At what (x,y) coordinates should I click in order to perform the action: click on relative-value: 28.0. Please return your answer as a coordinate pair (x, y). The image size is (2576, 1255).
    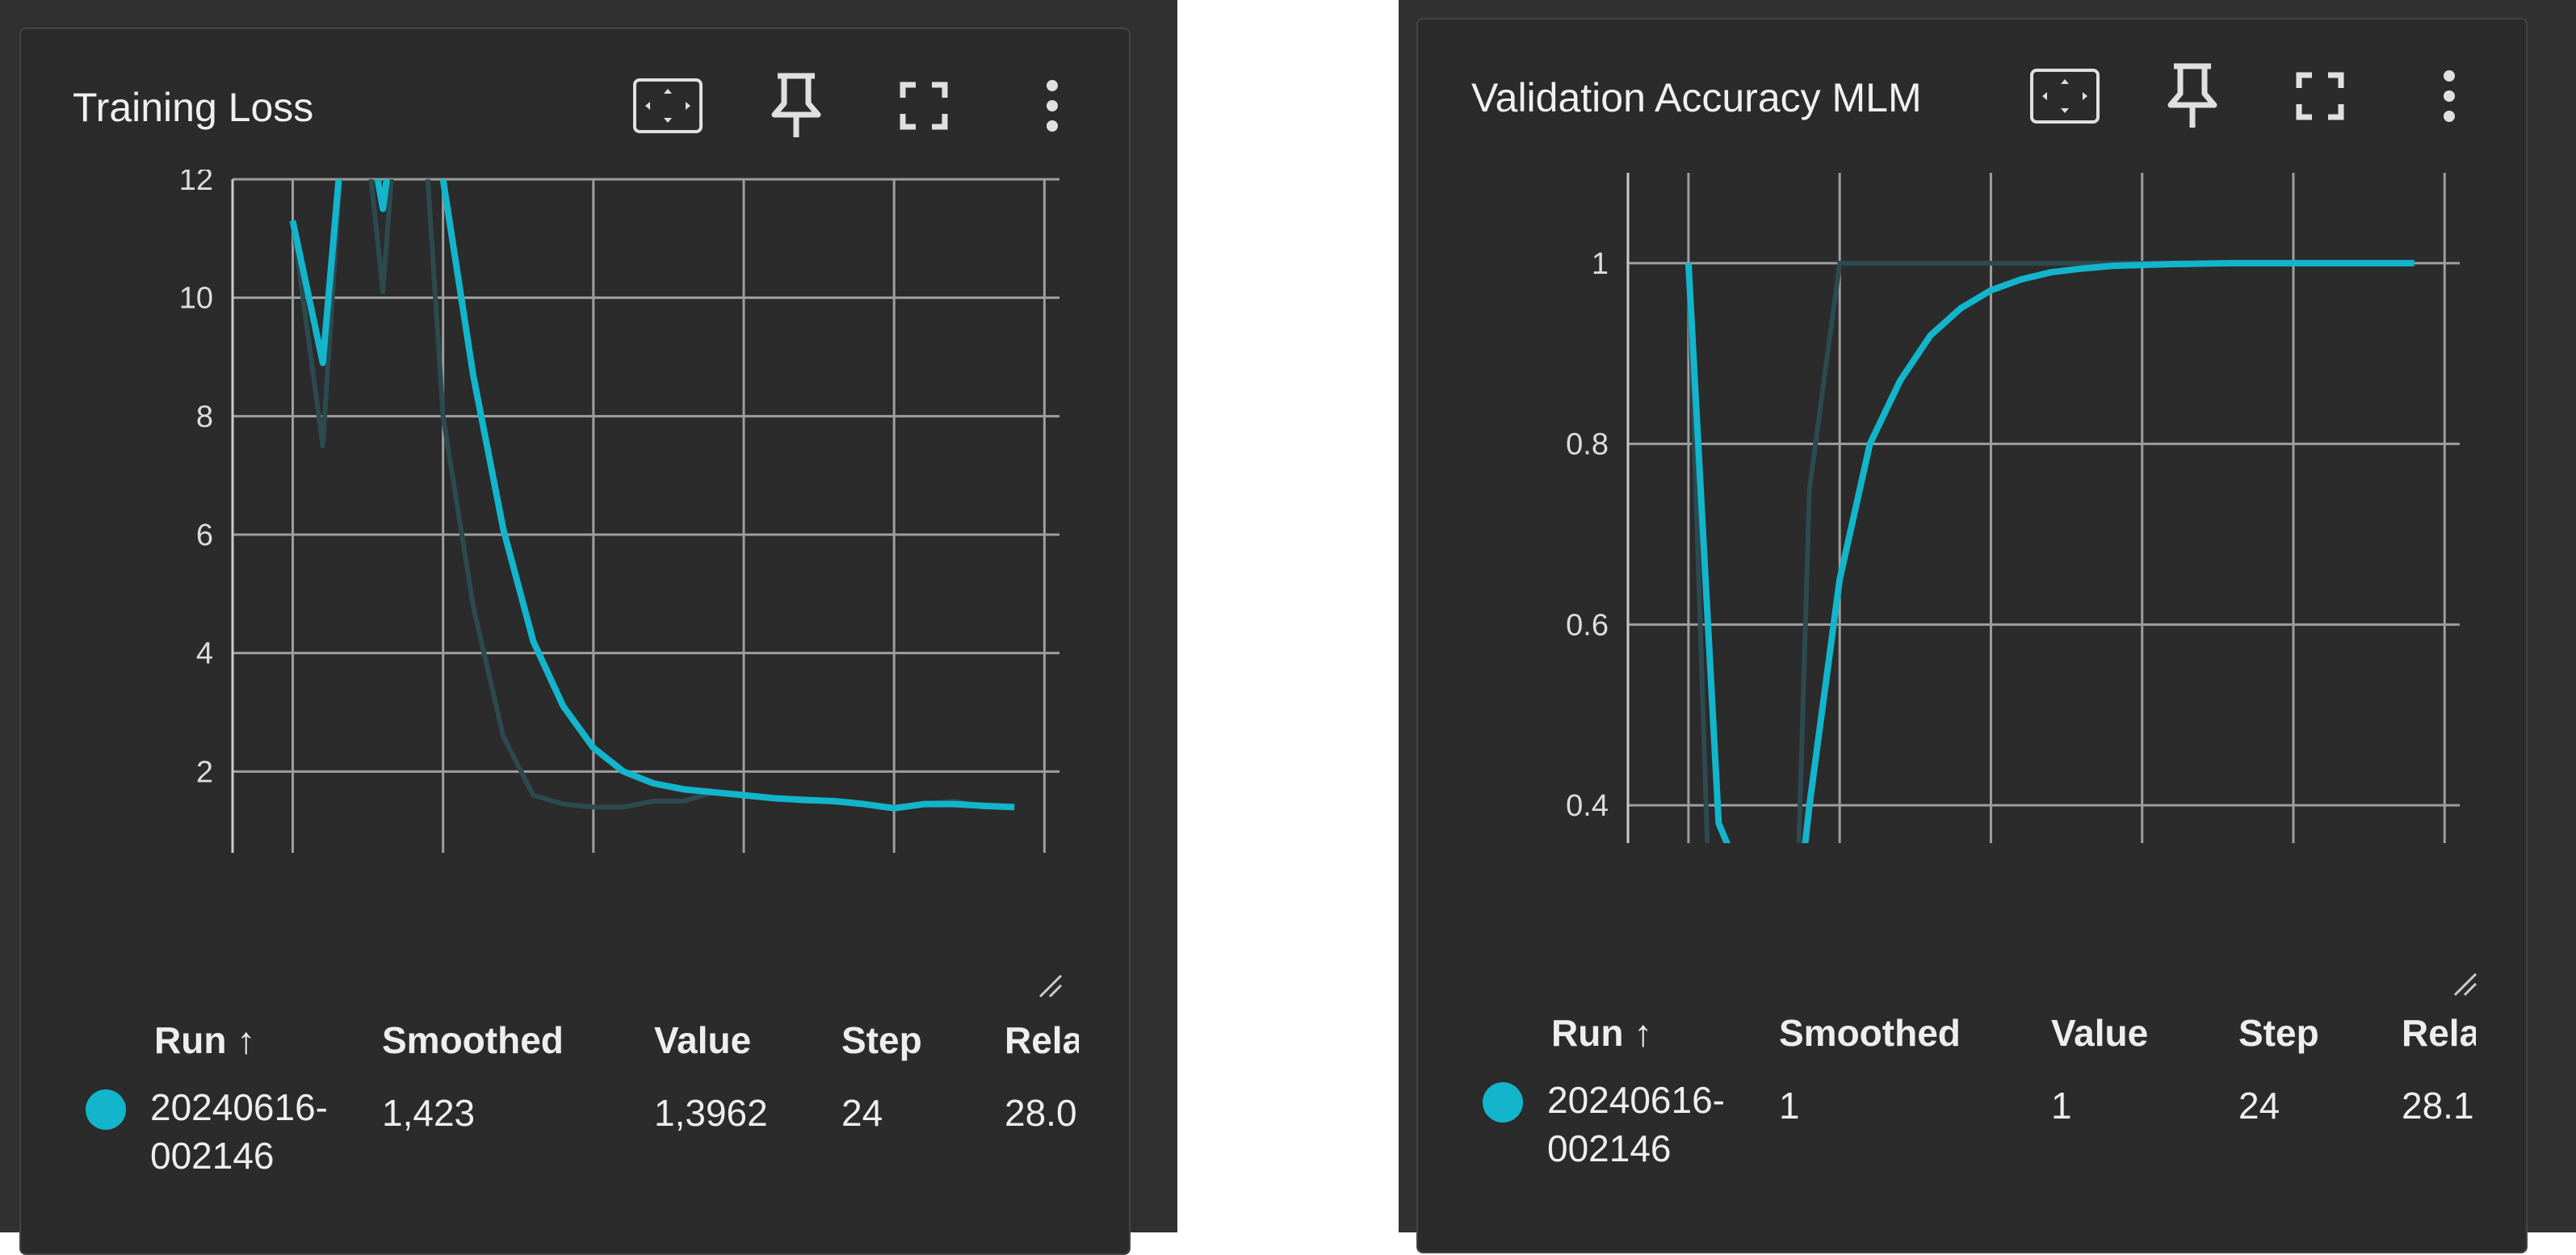
    Looking at the image, I should click on (1041, 1113).